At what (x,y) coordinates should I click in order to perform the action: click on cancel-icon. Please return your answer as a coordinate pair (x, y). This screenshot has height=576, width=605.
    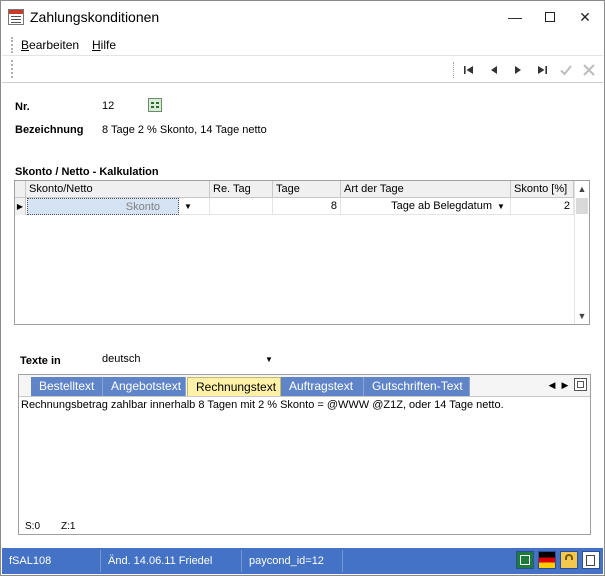
    Looking at the image, I should click on (589, 70).